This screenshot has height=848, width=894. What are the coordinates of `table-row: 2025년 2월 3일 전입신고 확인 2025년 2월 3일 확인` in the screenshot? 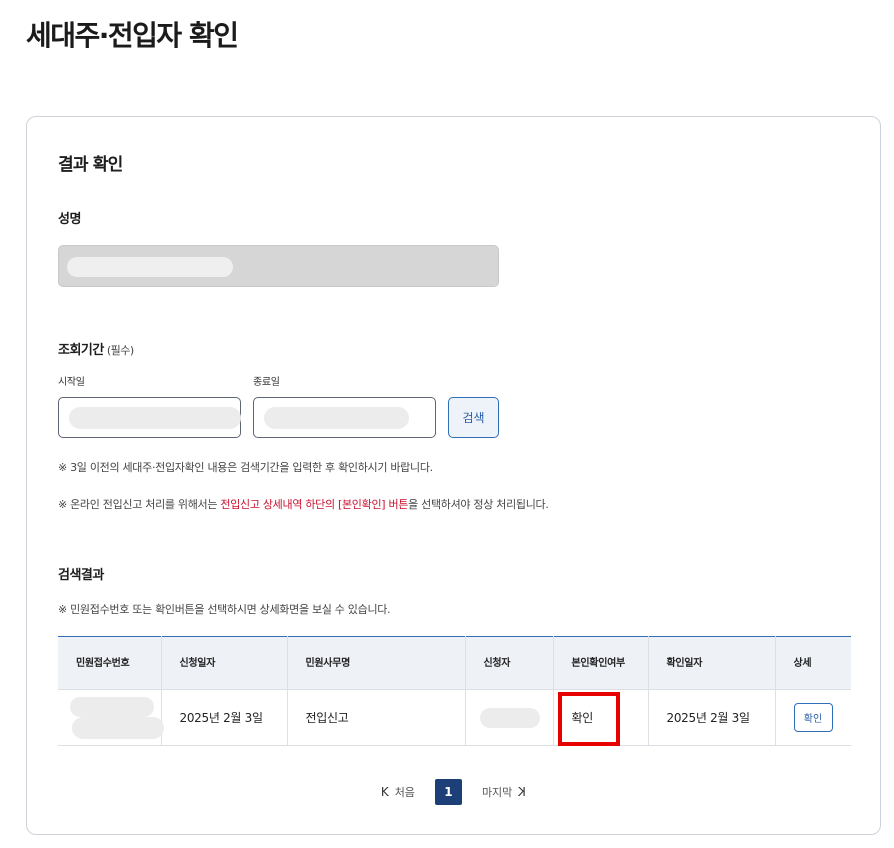 It's located at (454, 717).